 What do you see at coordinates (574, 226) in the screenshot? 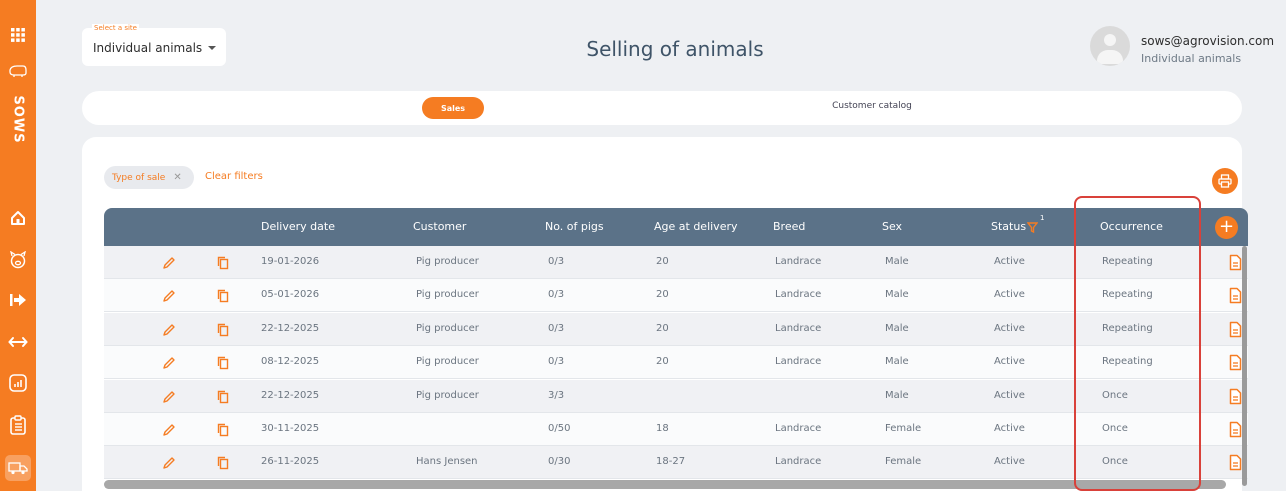
I see `col-no-of-pigs: No. of pigs` at bounding box center [574, 226].